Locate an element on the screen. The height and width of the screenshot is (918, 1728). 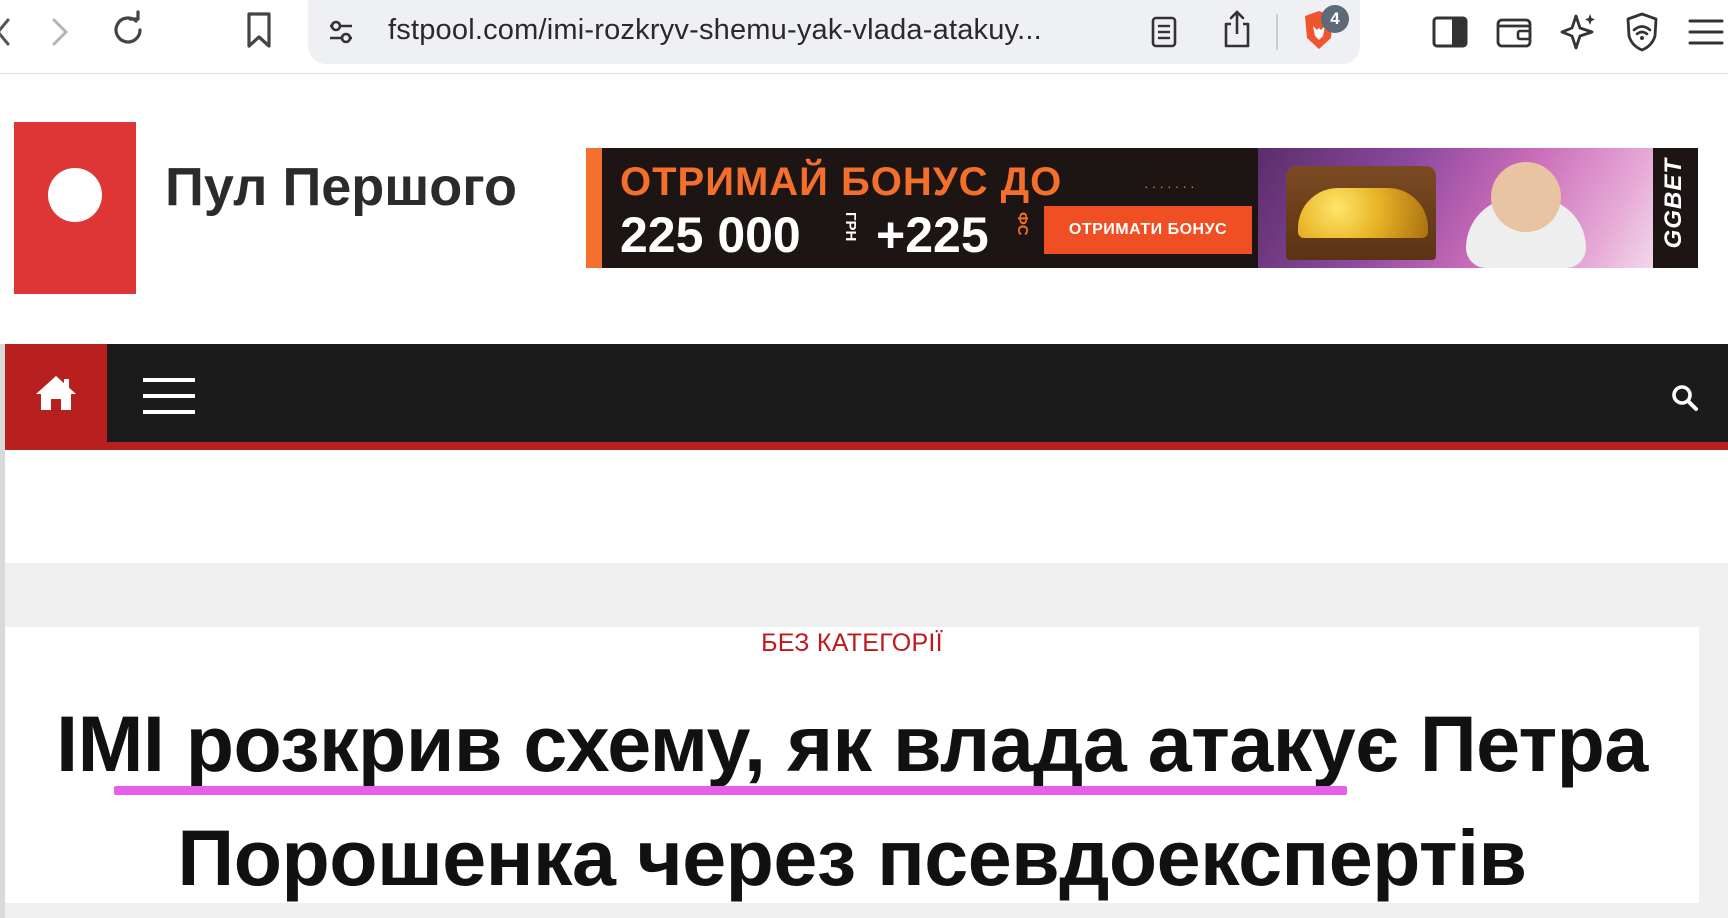
search-button is located at coordinates (1685, 398).